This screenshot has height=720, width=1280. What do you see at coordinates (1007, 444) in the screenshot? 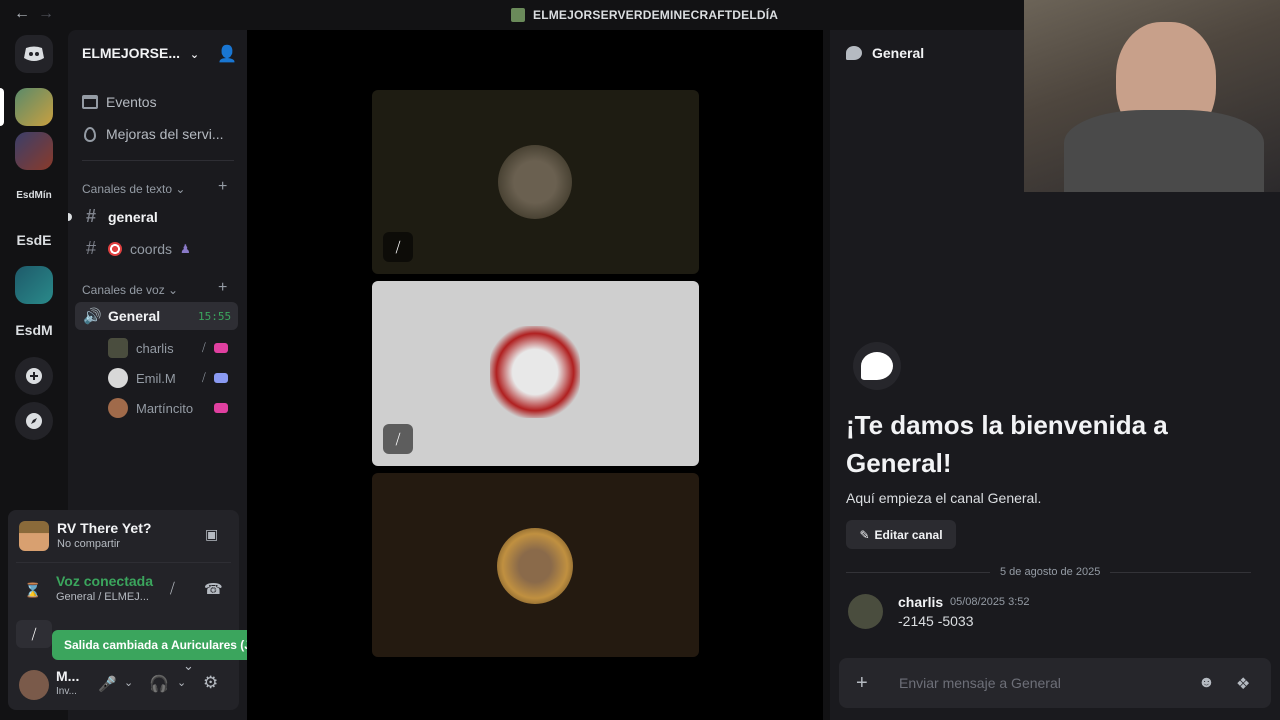
I see `welcome-heading: ¡Te damos la bienvenida a General!` at bounding box center [1007, 444].